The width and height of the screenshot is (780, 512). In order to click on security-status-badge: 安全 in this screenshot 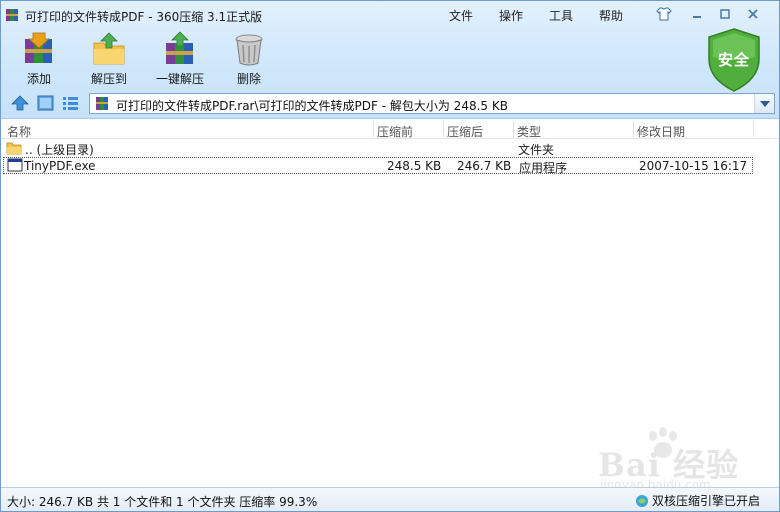, I will do `click(734, 60)`.